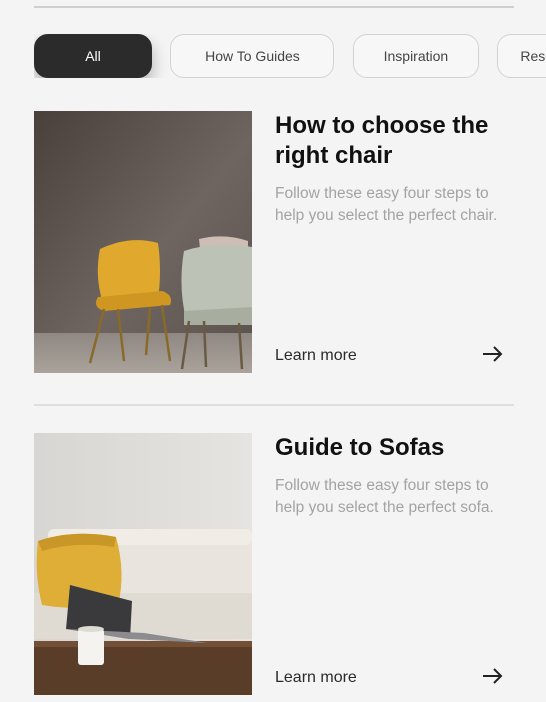 This screenshot has width=546, height=702. I want to click on filter-chip-label: All, so click(93, 56).